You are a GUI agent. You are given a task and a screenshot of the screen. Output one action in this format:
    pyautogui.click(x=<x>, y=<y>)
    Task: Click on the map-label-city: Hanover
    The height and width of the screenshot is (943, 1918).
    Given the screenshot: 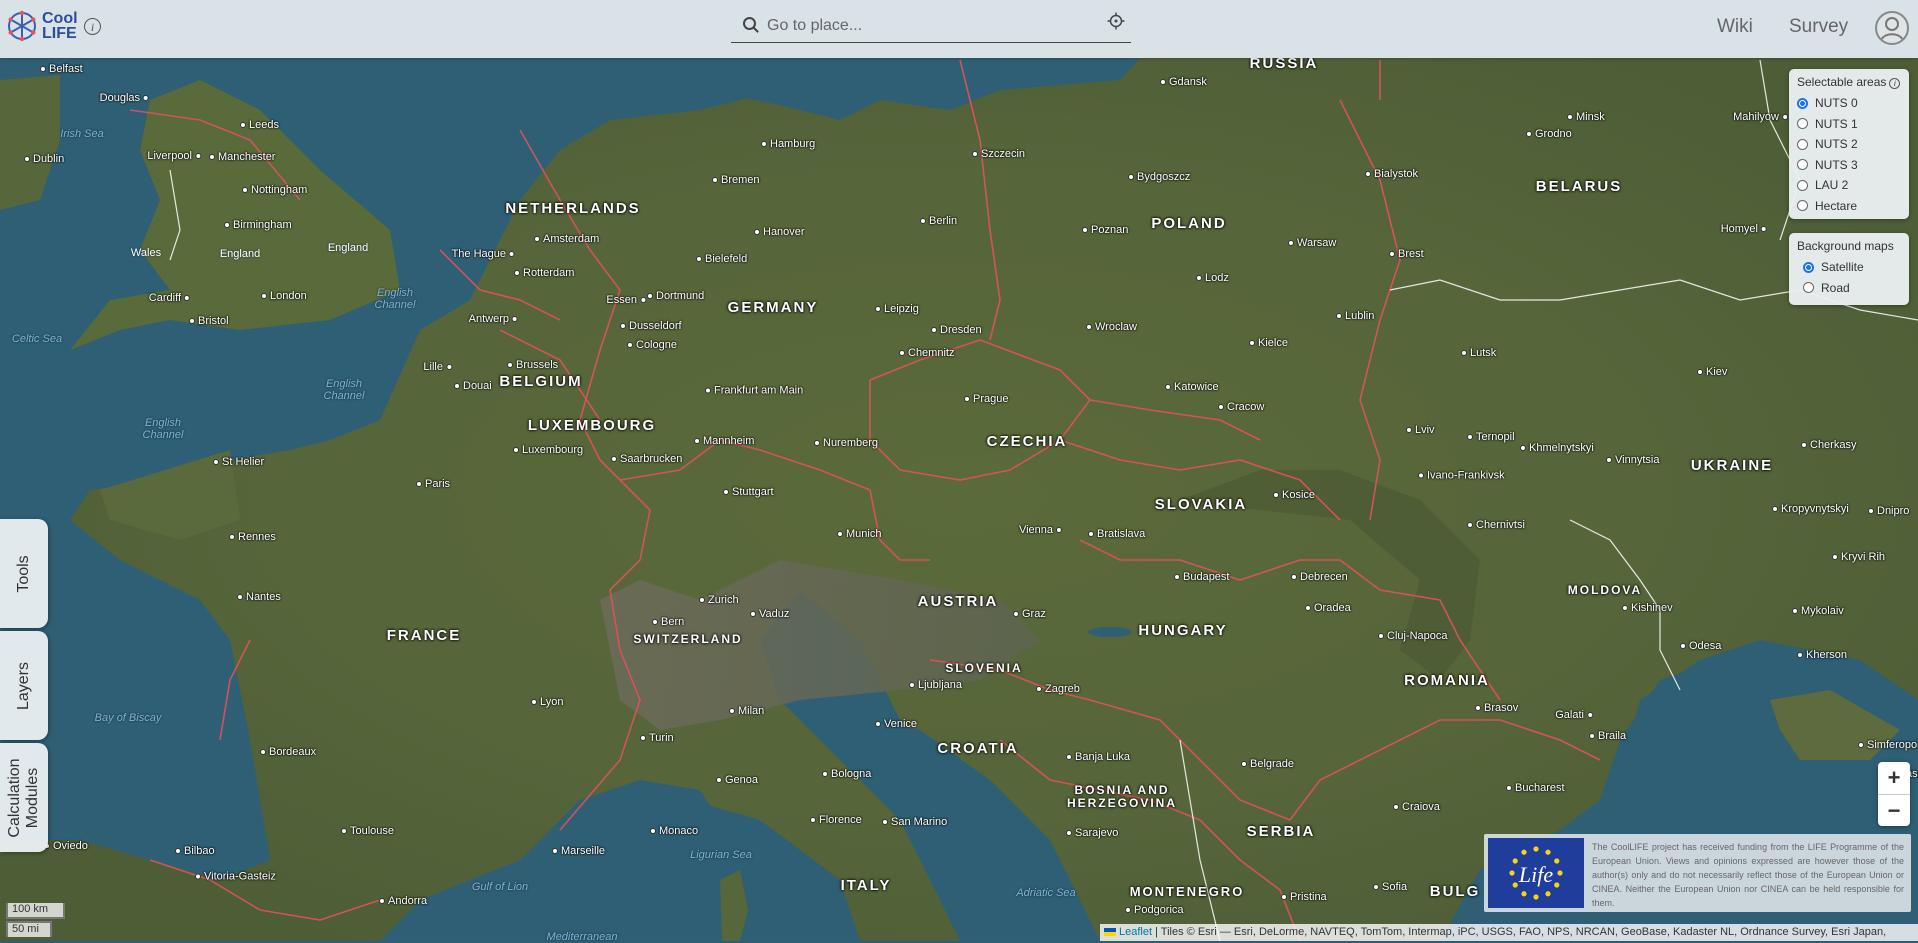 What is the action you would take?
    pyautogui.click(x=779, y=232)
    